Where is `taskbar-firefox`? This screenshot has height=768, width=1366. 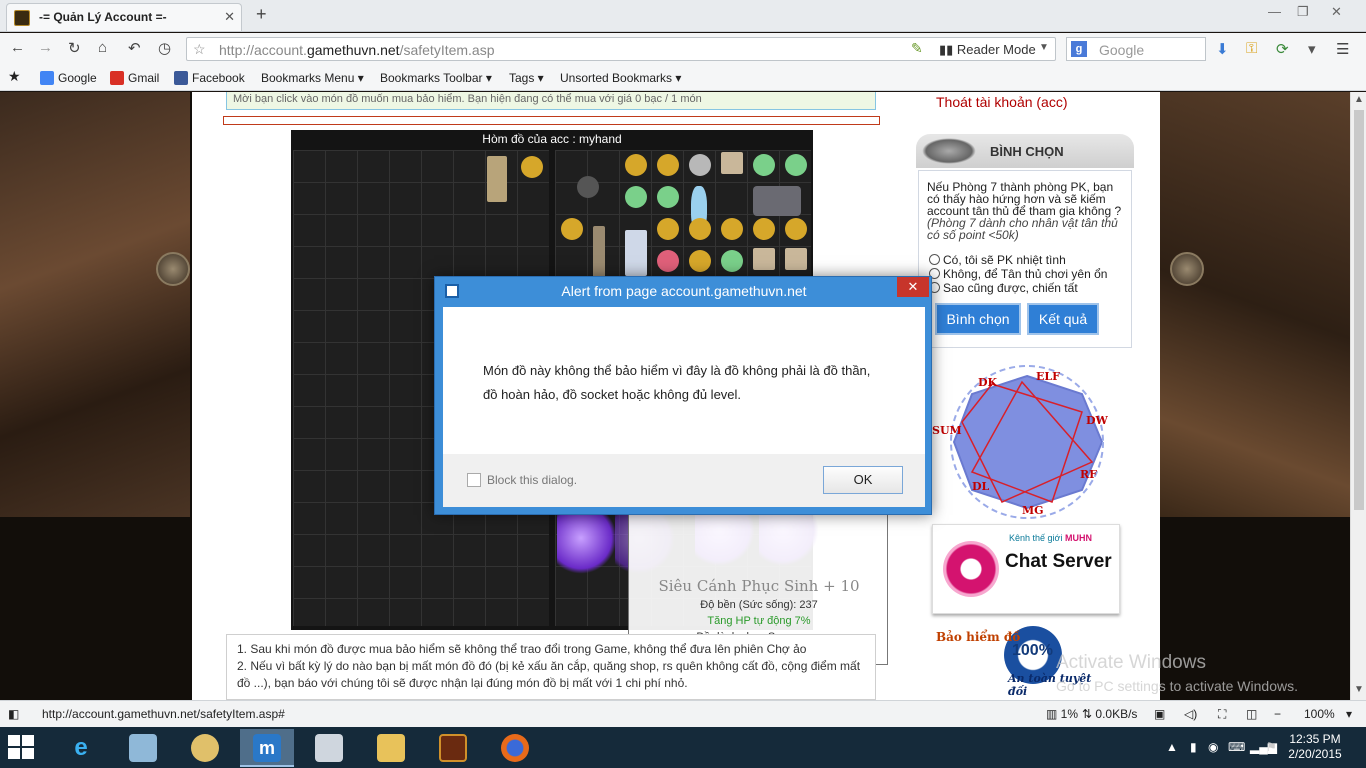 taskbar-firefox is located at coordinates (515, 748).